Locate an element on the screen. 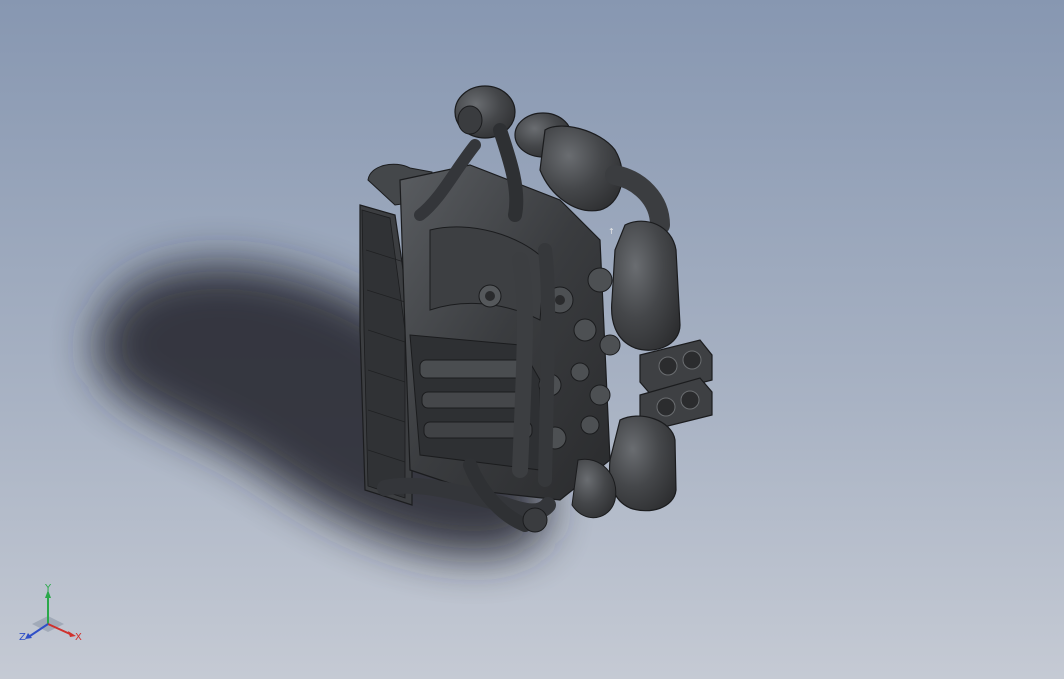 This screenshot has width=1064, height=679. z-axis-label: Z is located at coordinates (22, 637).